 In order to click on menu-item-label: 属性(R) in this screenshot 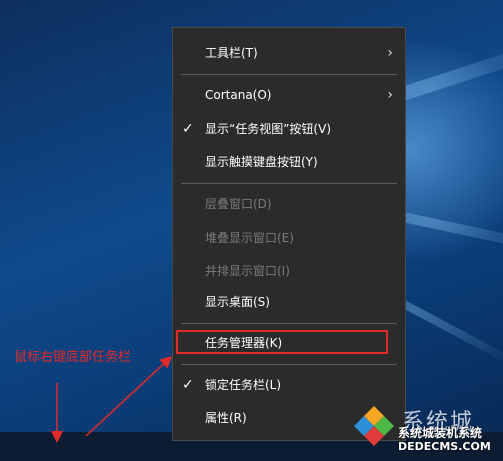, I will do `click(226, 418)`.